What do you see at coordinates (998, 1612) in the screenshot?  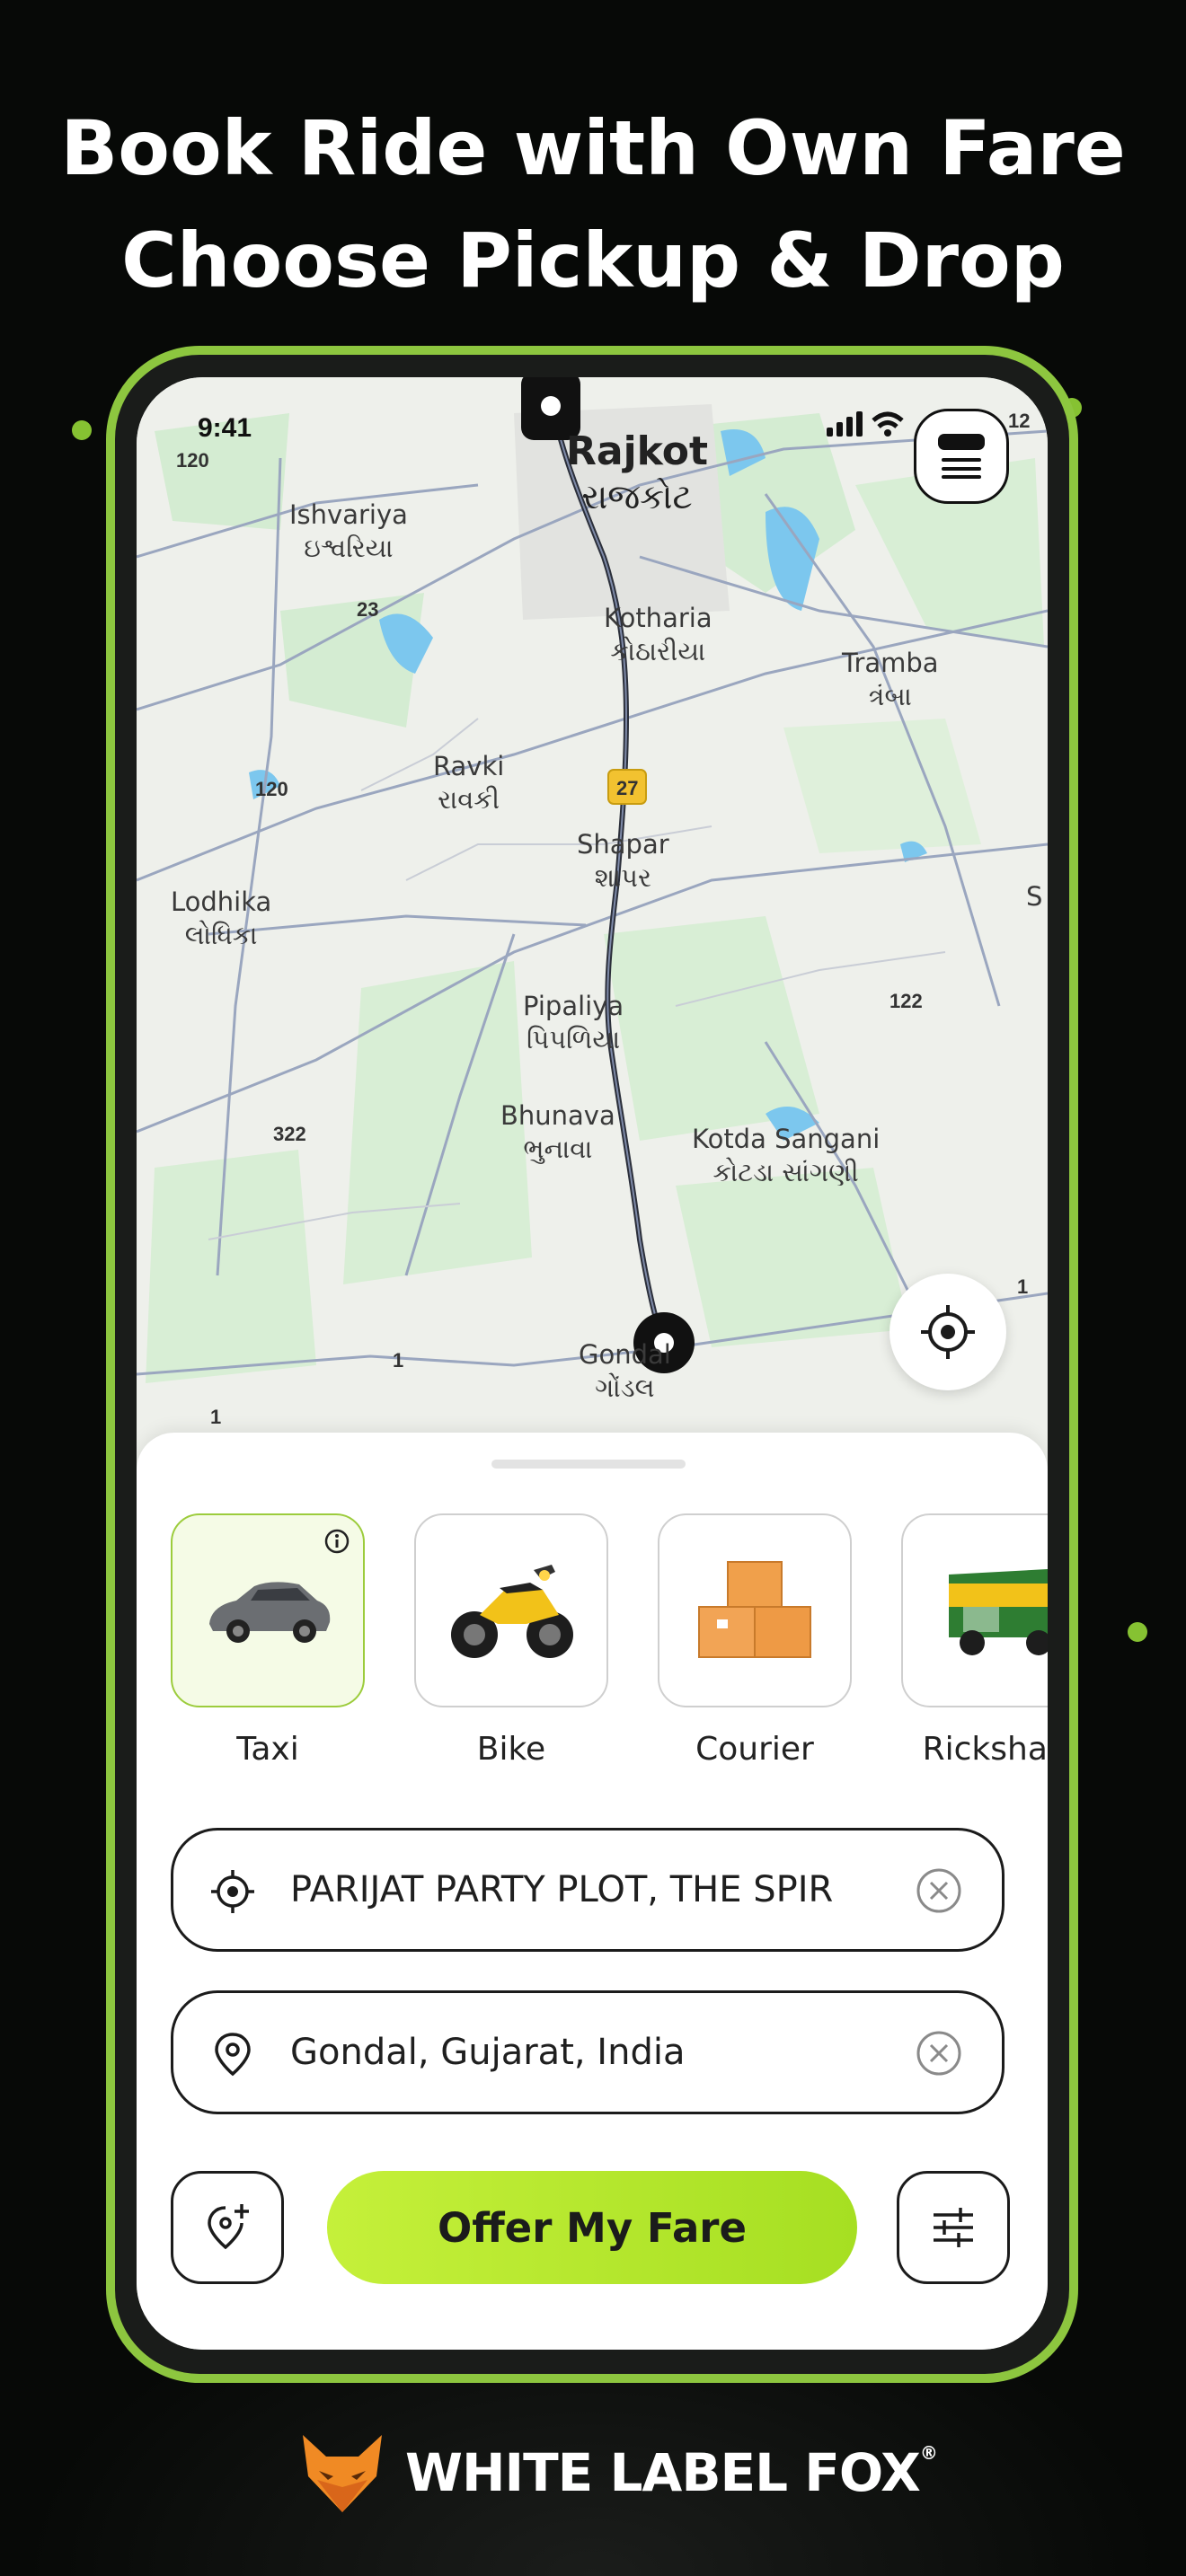 I see `rickshaw-icon` at bounding box center [998, 1612].